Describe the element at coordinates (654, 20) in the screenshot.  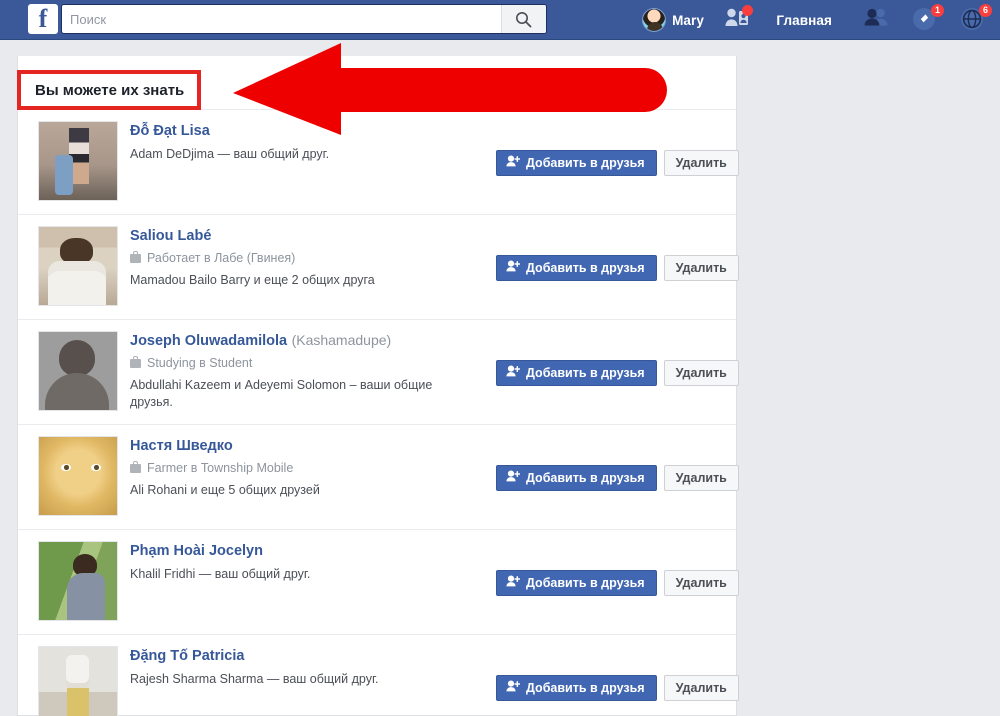
I see `avatar` at that location.